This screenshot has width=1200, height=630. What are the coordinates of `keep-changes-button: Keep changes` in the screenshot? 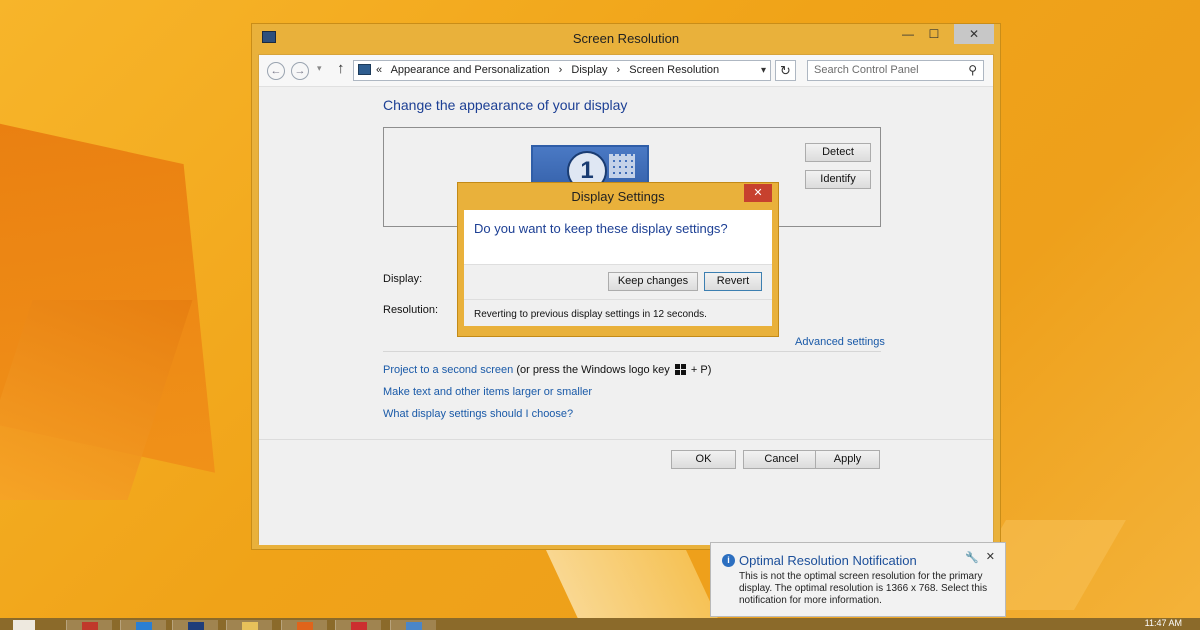 It's located at (653, 281).